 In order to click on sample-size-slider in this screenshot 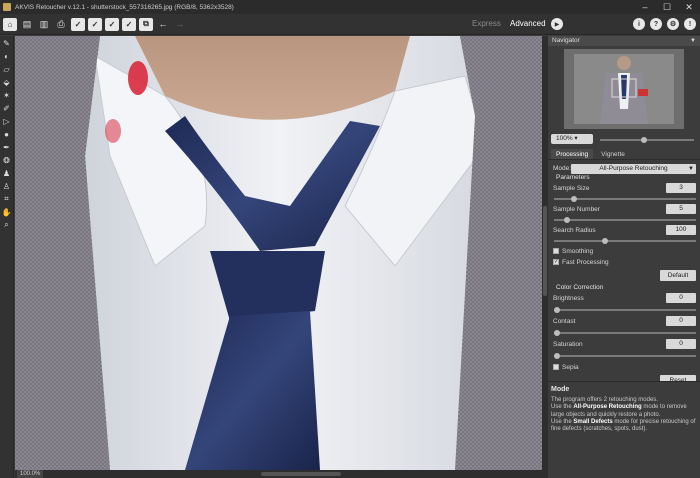, I will do `click(624, 199)`.